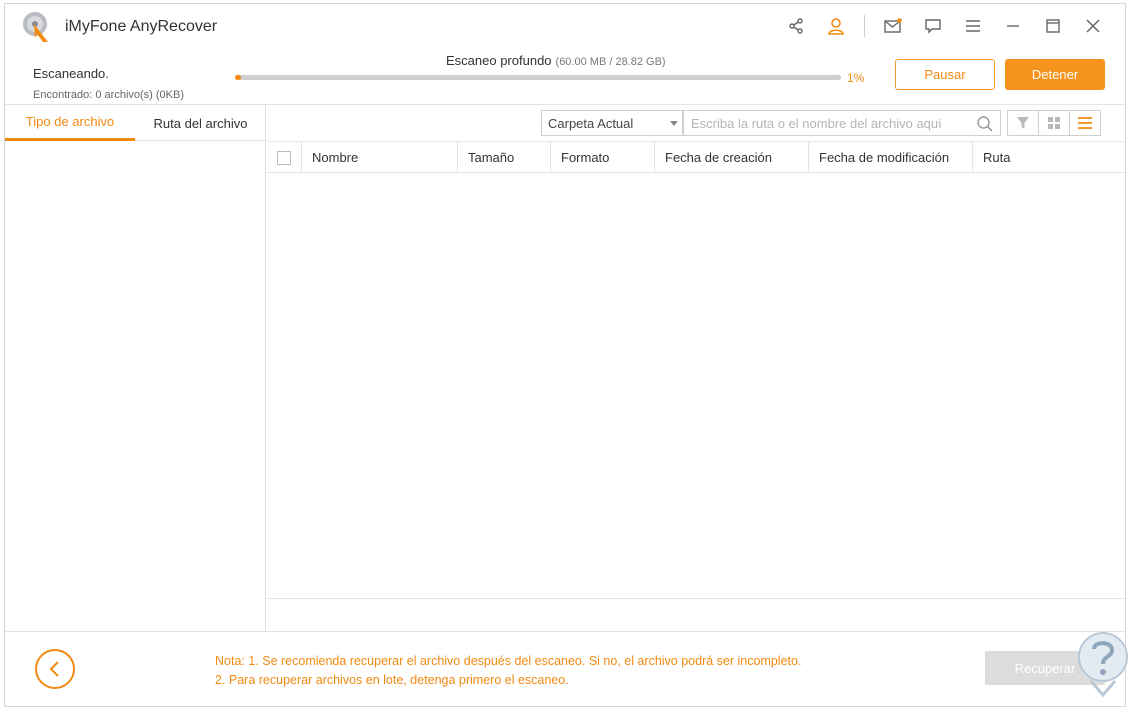 The height and width of the screenshot is (710, 1130). I want to click on title-bar-divider, so click(864, 26).